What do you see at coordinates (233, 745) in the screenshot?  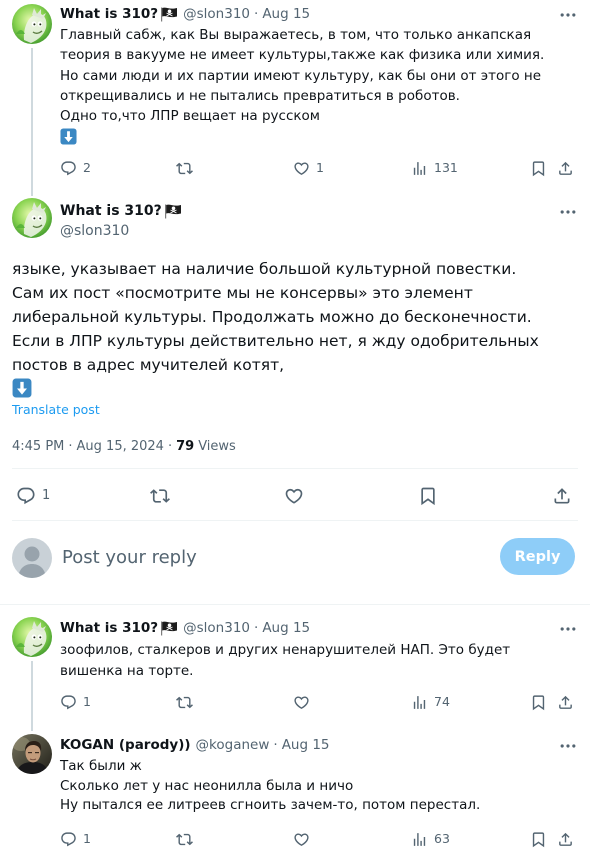 I see `author-handle: @koganew` at bounding box center [233, 745].